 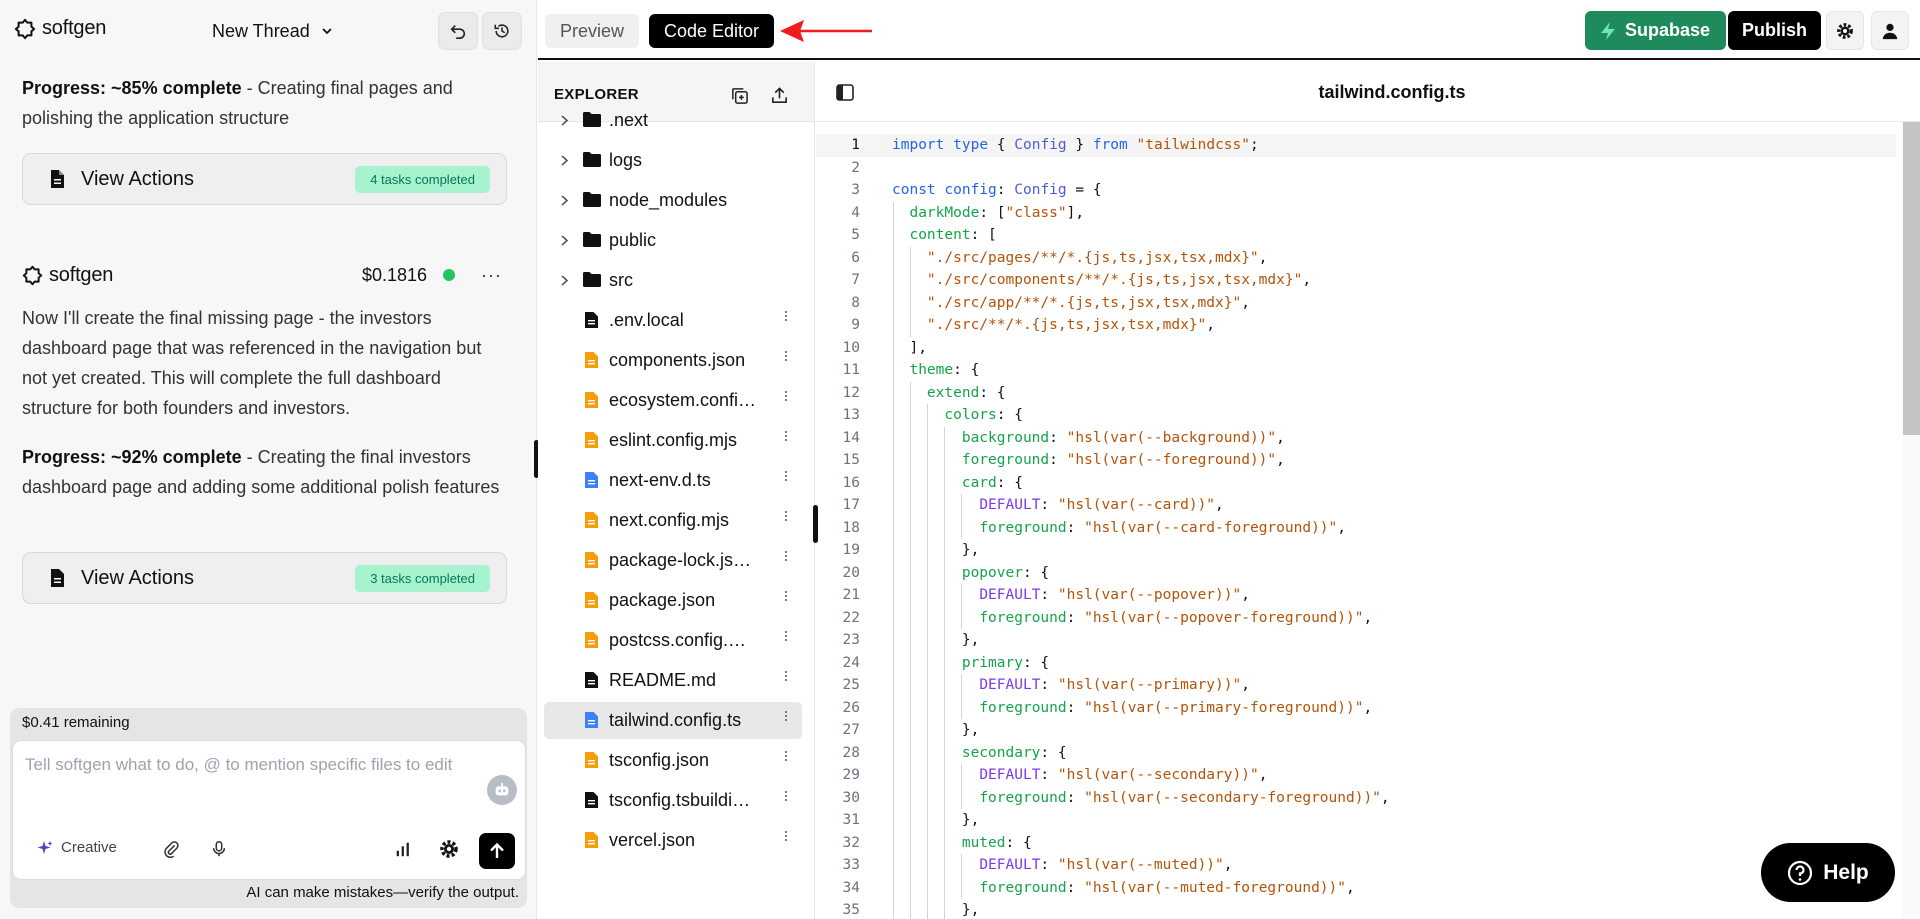 I want to click on attach-button, so click(x=171, y=849).